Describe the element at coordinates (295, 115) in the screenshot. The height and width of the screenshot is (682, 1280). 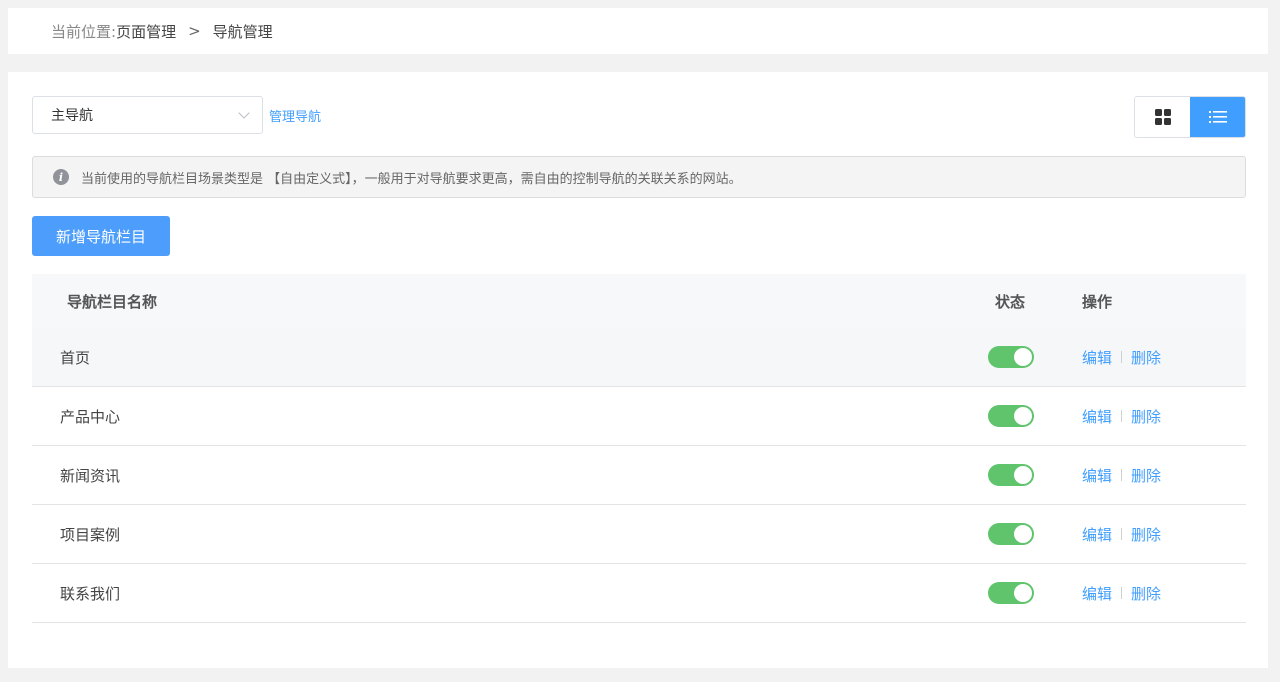
I see `manage-nav-link: 管理导航` at that location.